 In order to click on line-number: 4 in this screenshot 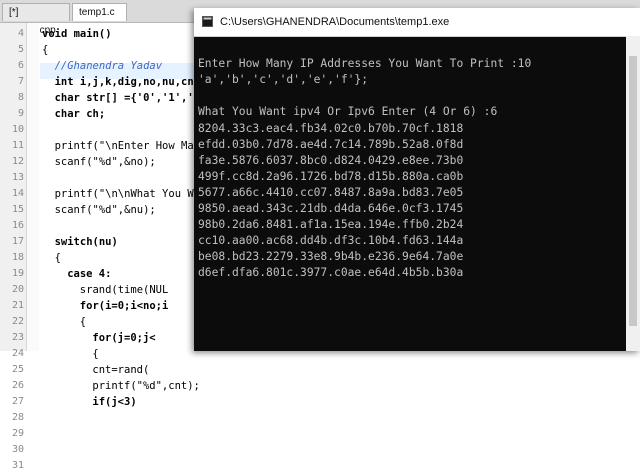, I will do `click(20, 33)`.